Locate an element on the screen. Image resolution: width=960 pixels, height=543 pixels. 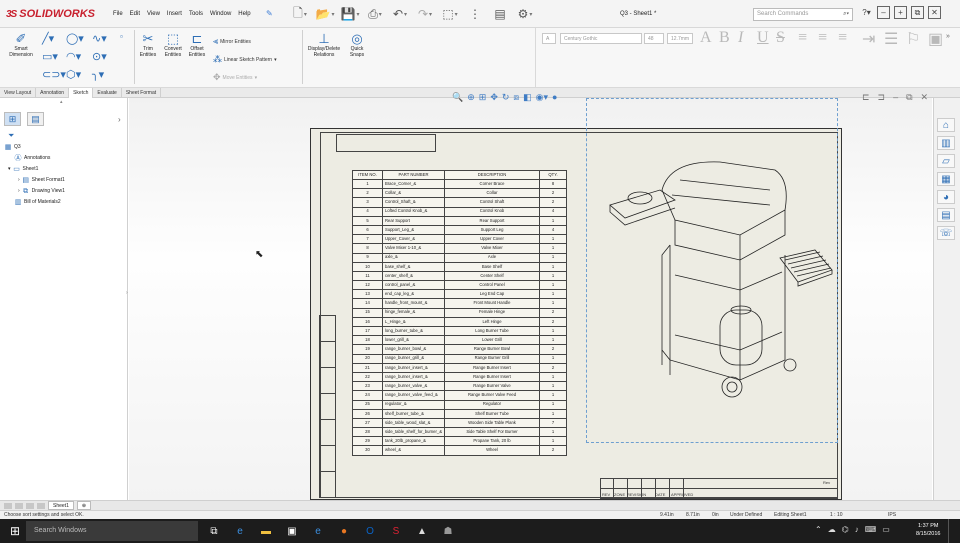
text-style-icon: A is located at coordinates (549, 38).